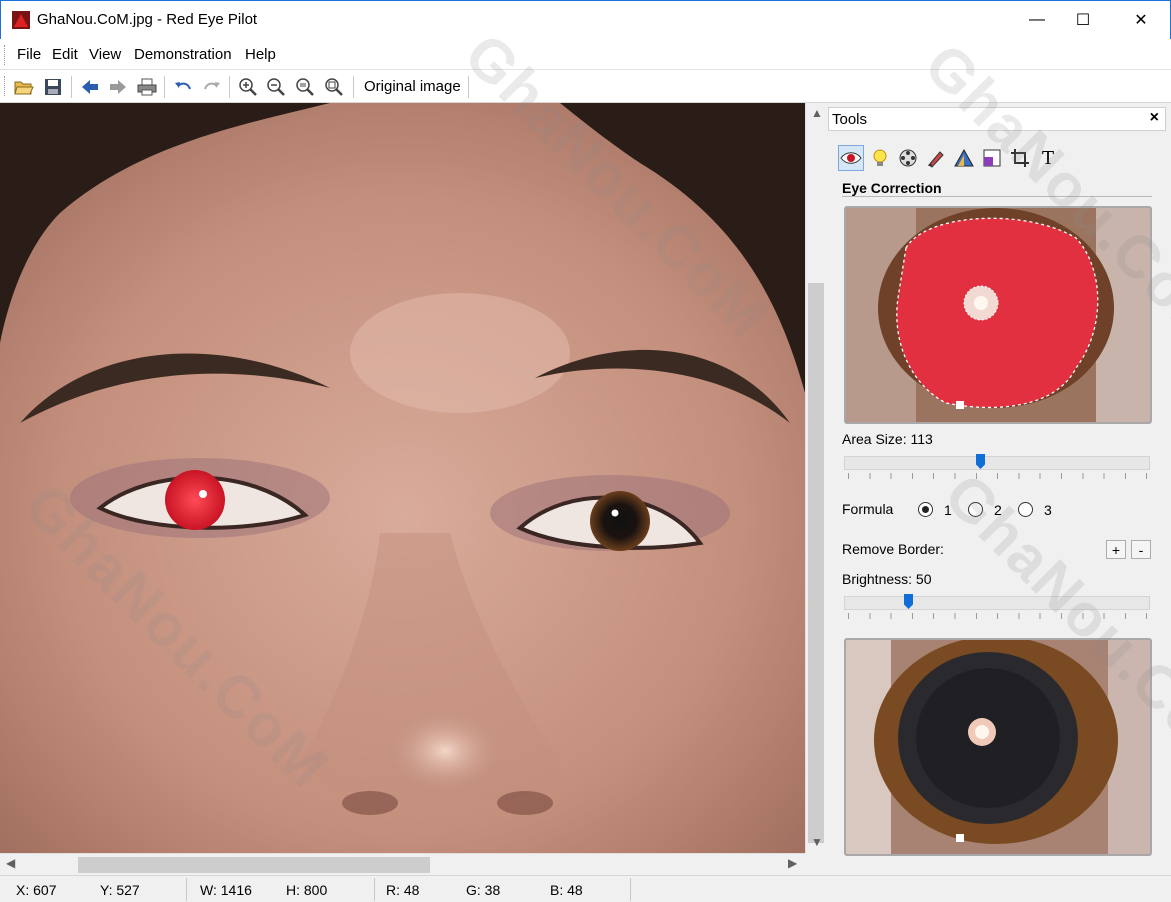  Describe the element at coordinates (887, 579) in the screenshot. I see `brightness-label: Brightness: 50` at that location.